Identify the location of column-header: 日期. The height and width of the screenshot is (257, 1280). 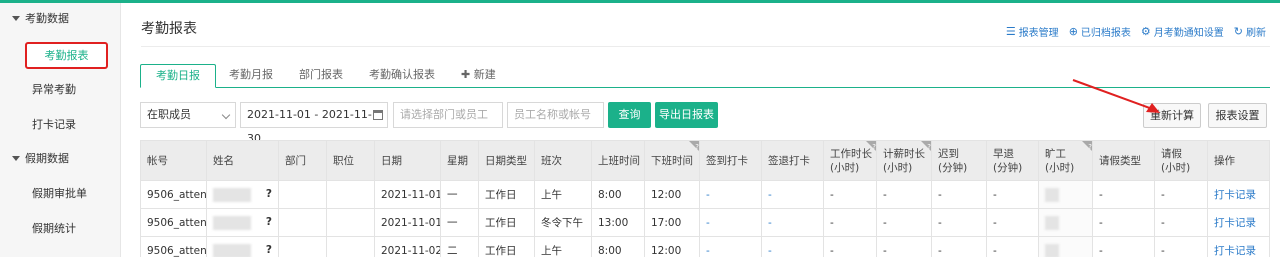
(407, 160).